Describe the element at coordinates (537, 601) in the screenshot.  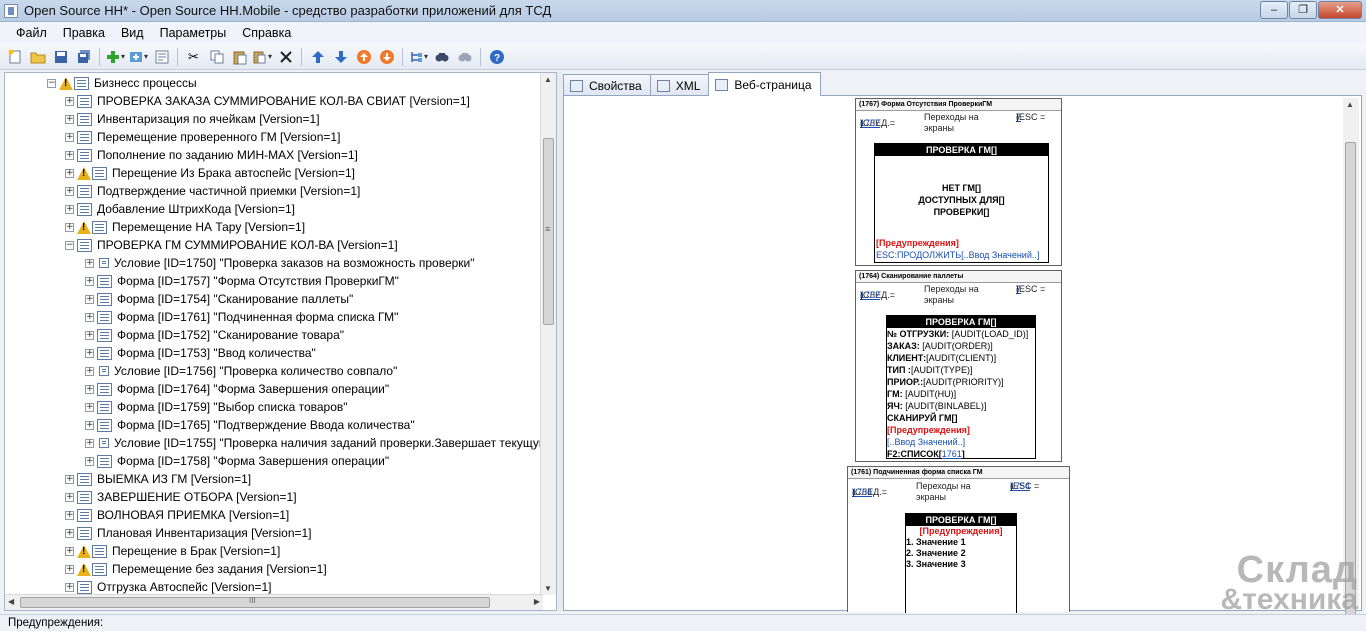
I see `scroll-right-icon: ▶` at that location.